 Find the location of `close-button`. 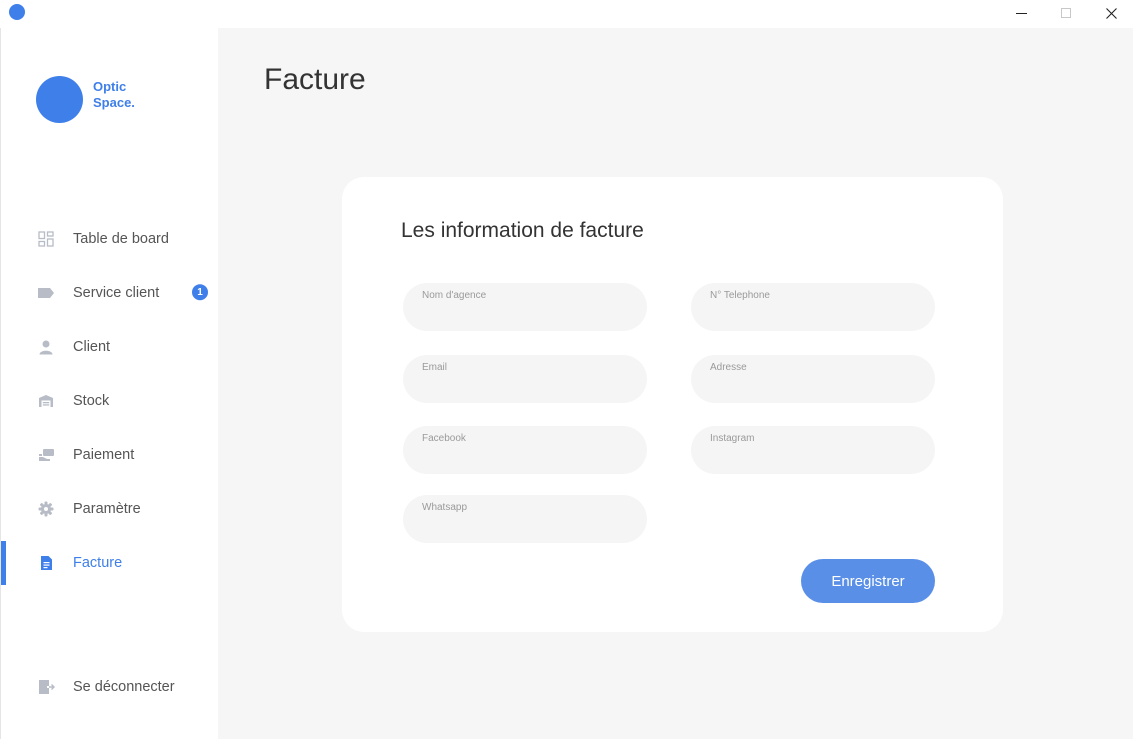

close-button is located at coordinates (1110, 13).